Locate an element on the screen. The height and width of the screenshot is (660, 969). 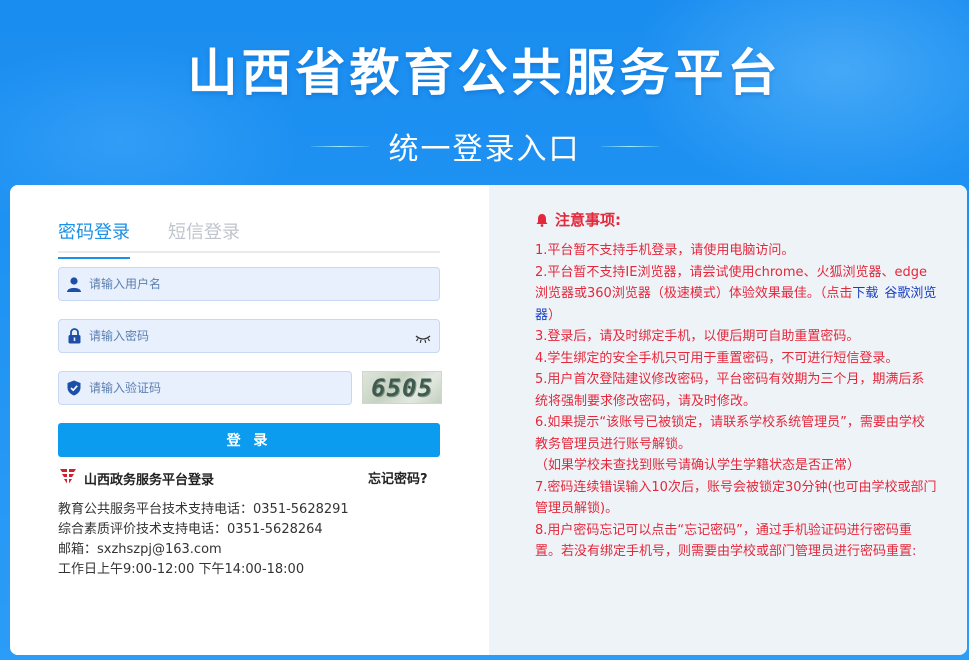
notice-item-3: 3.登录后，请及时绑定手机，以便后期可自助重置密码。 is located at coordinates (697, 336).